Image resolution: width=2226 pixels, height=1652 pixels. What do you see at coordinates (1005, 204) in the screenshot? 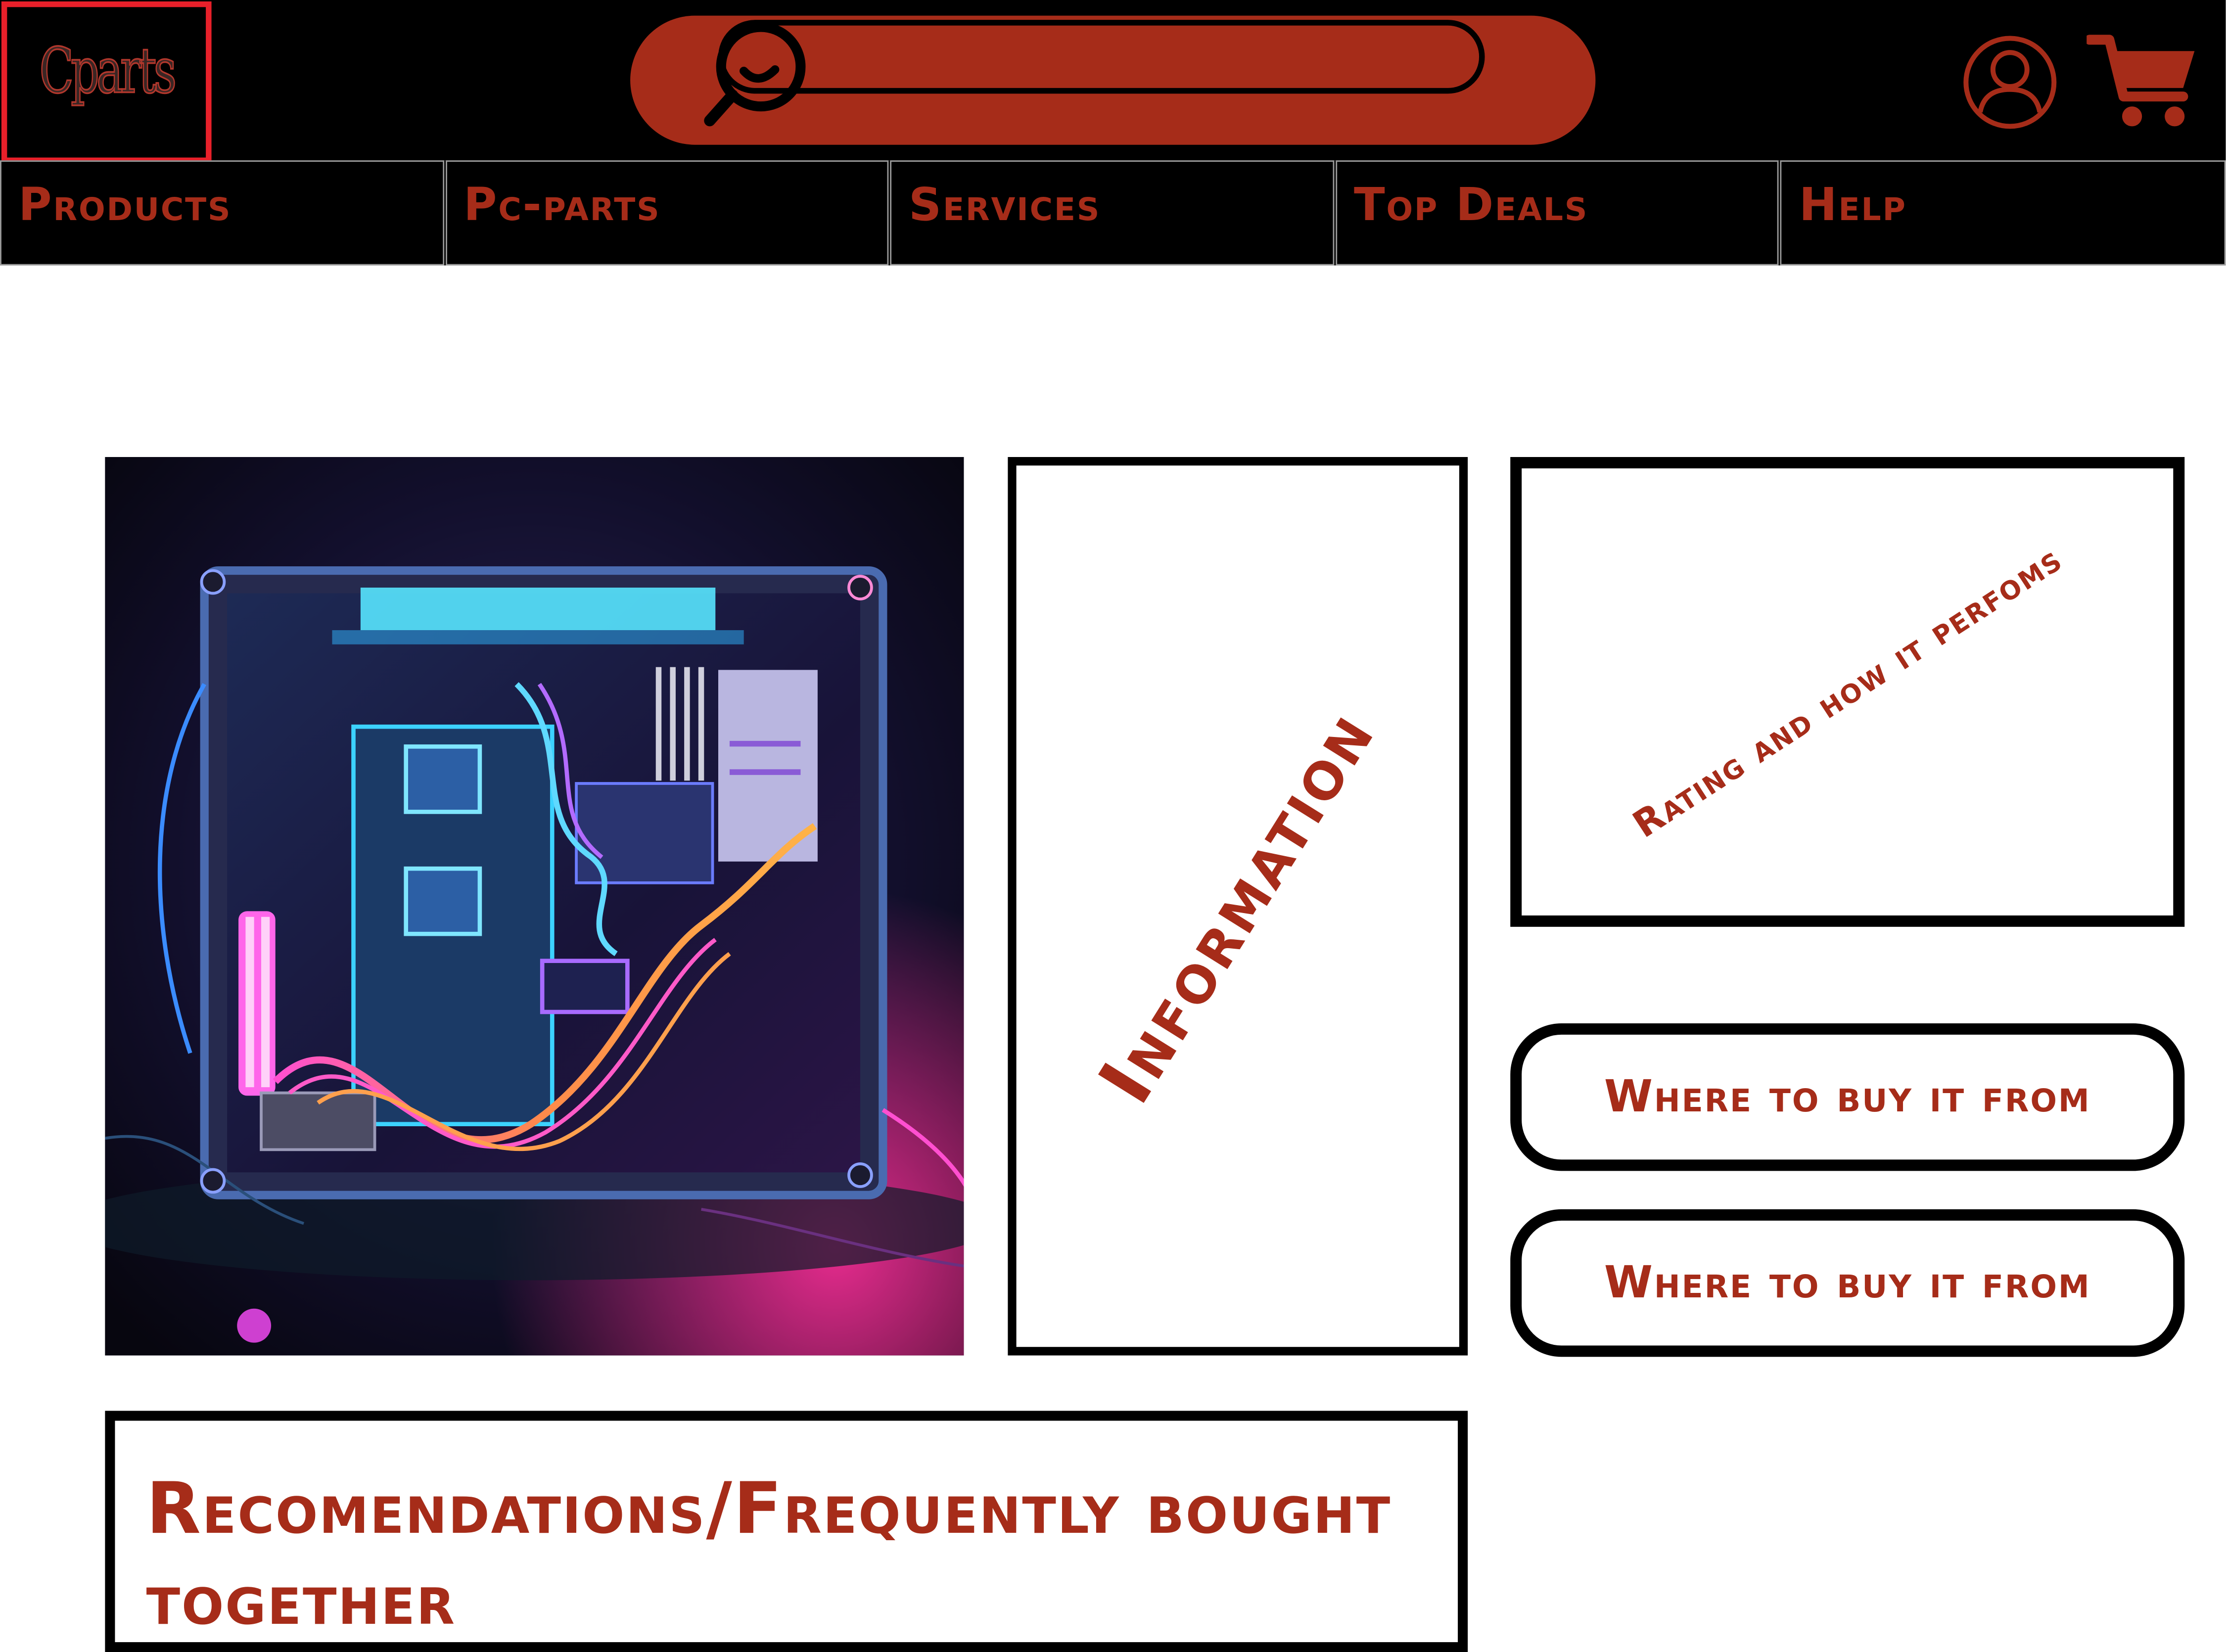
I see `nav-label: Services` at bounding box center [1005, 204].